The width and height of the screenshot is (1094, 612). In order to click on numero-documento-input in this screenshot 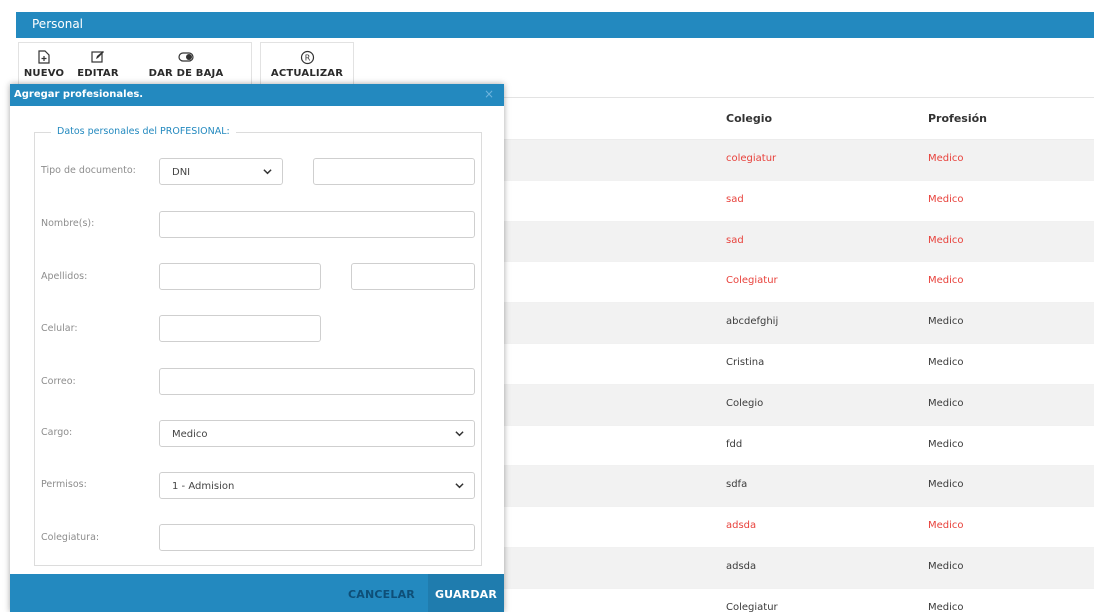, I will do `click(394, 171)`.